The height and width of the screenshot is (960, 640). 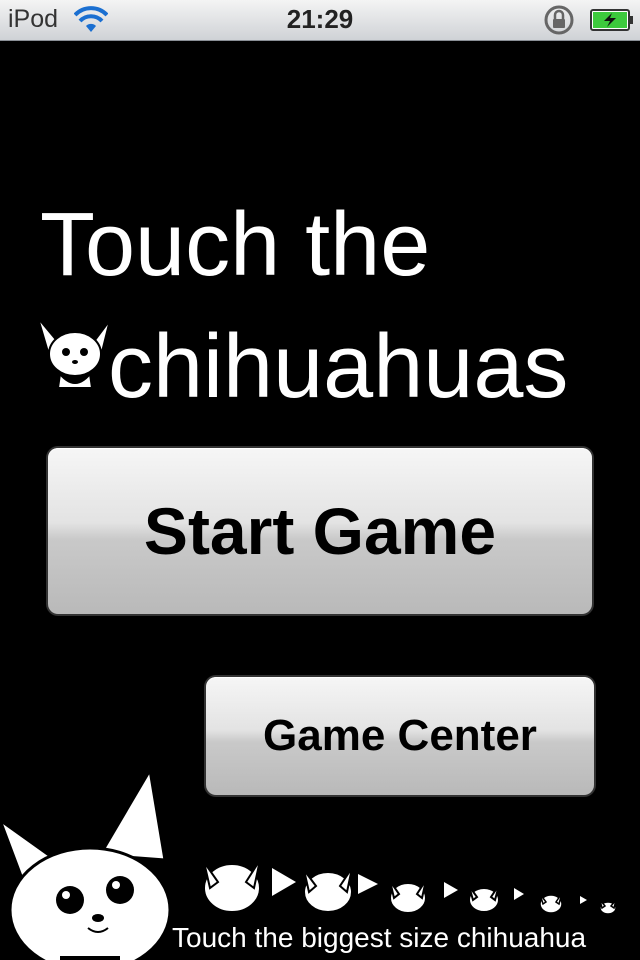 What do you see at coordinates (559, 20) in the screenshot?
I see `orientation-lock-icon` at bounding box center [559, 20].